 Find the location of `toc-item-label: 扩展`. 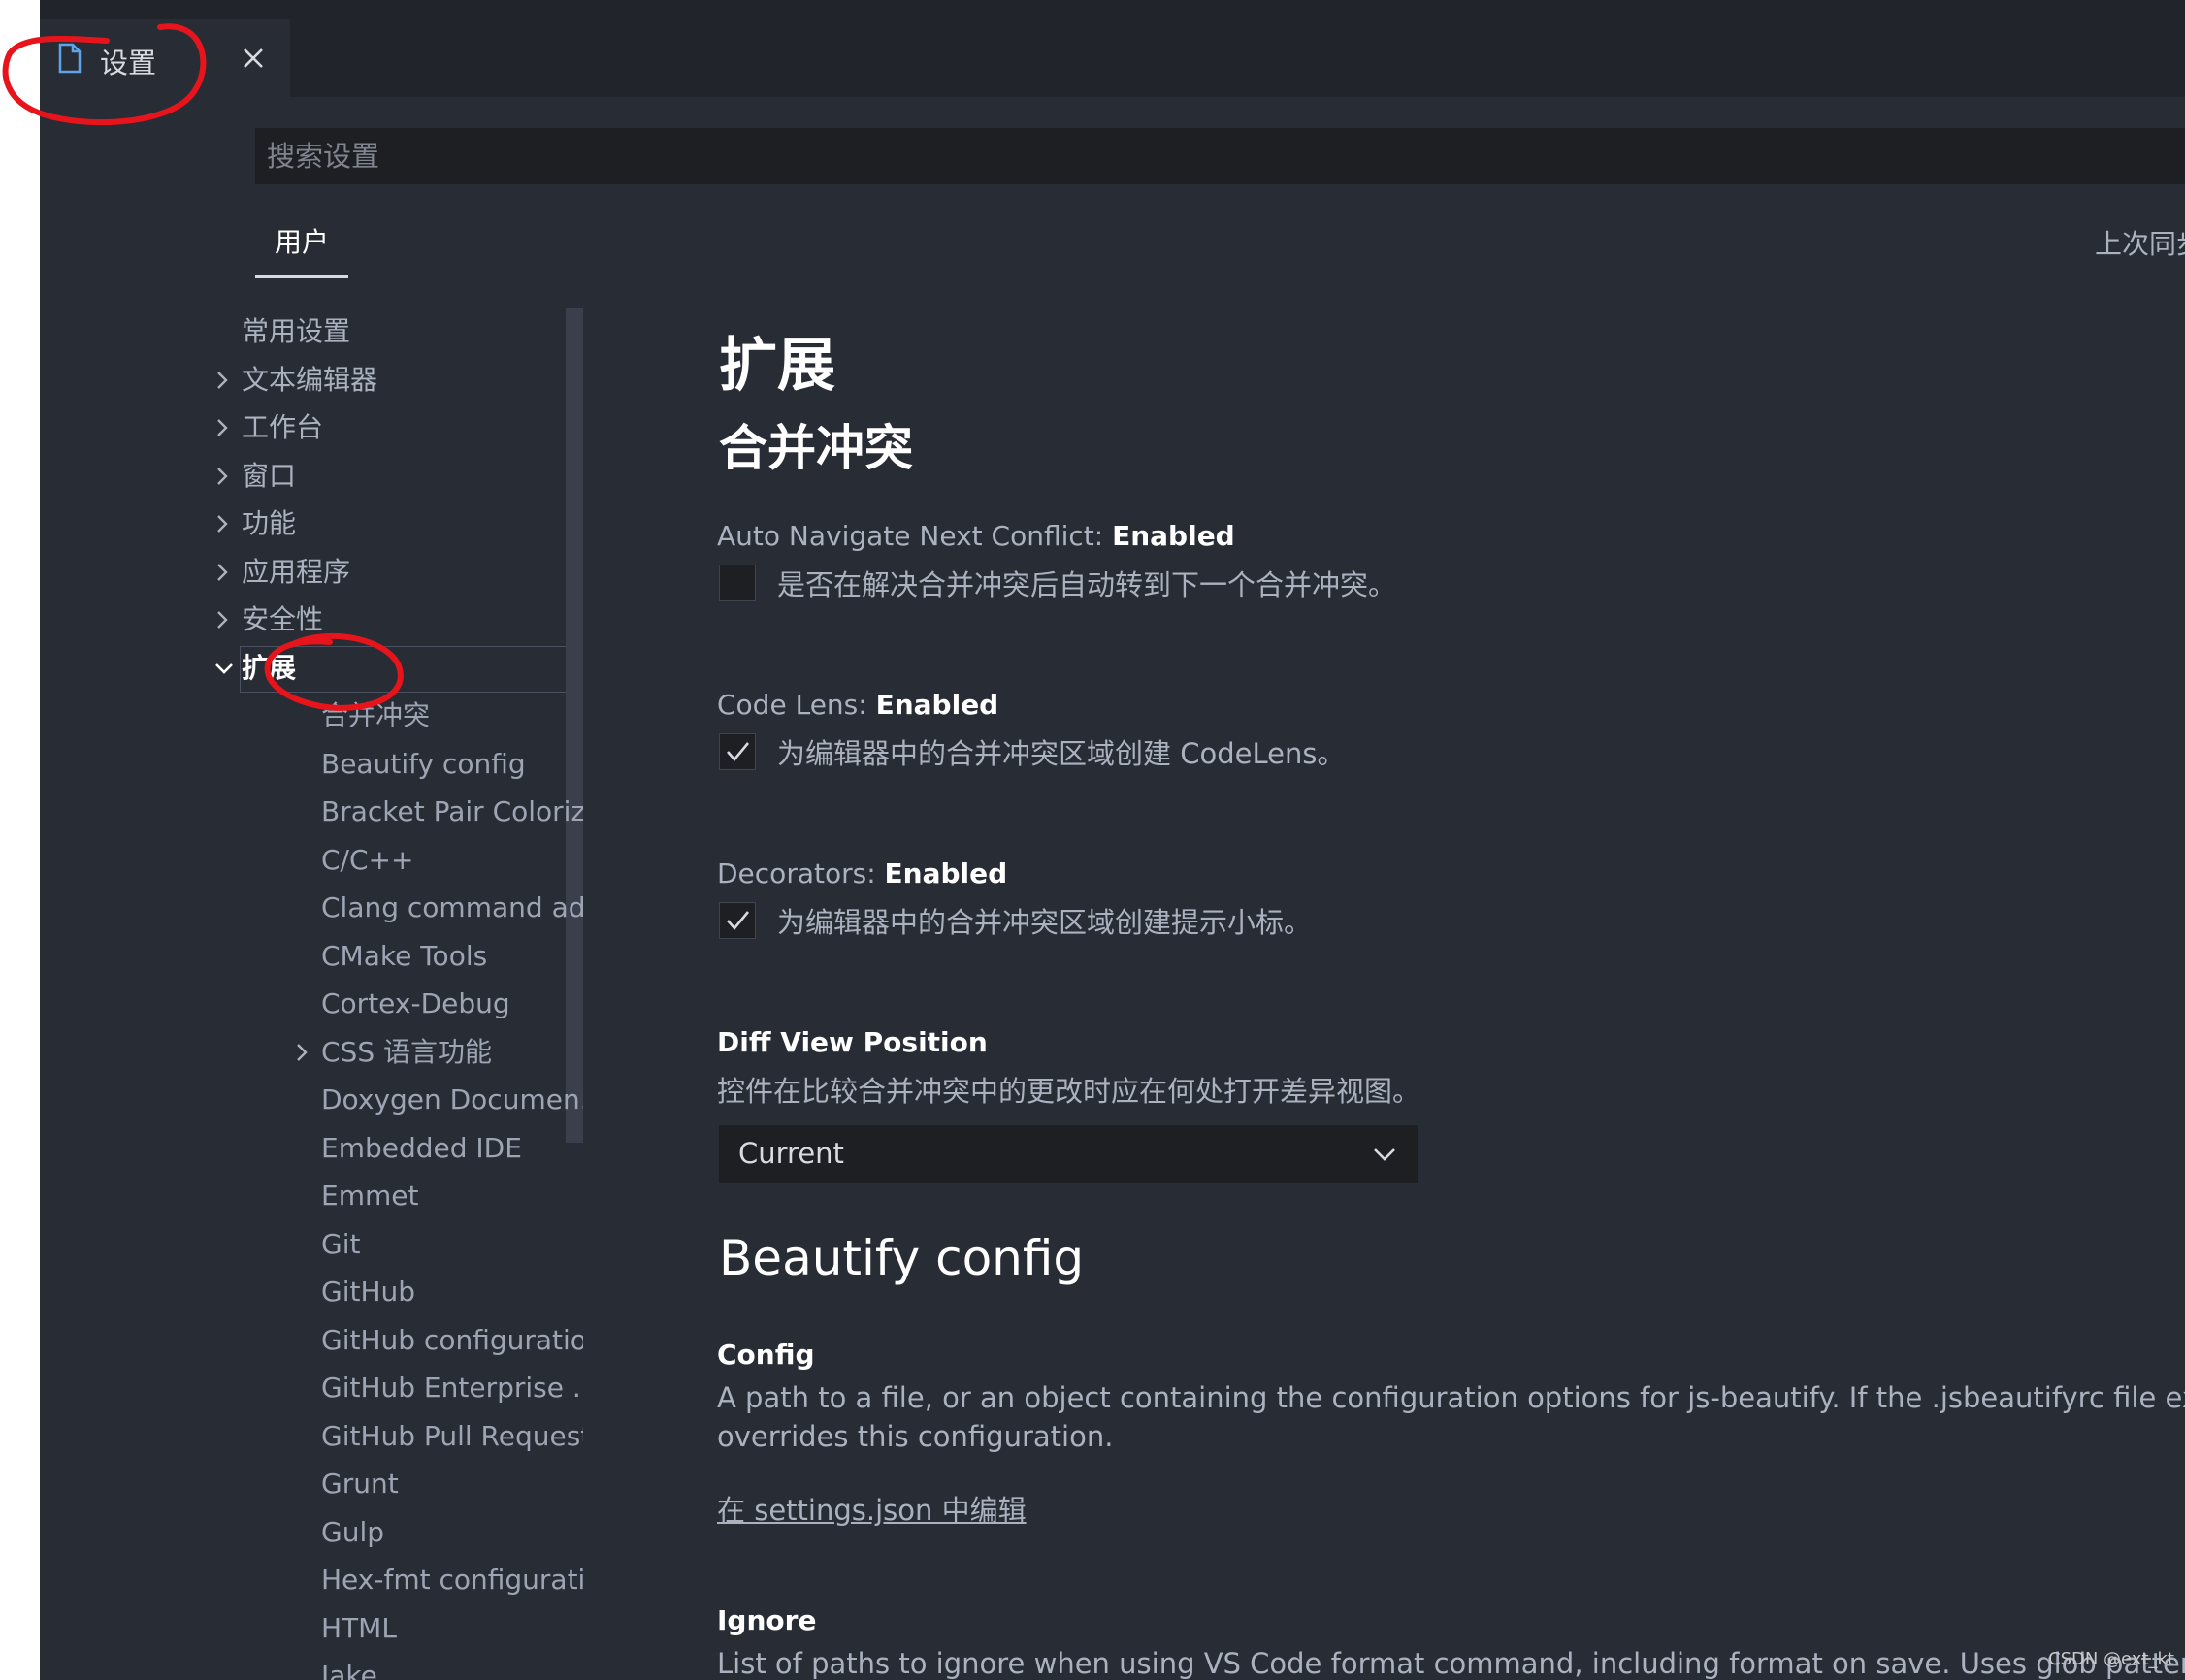

toc-item-label: 扩展 is located at coordinates (270, 667).